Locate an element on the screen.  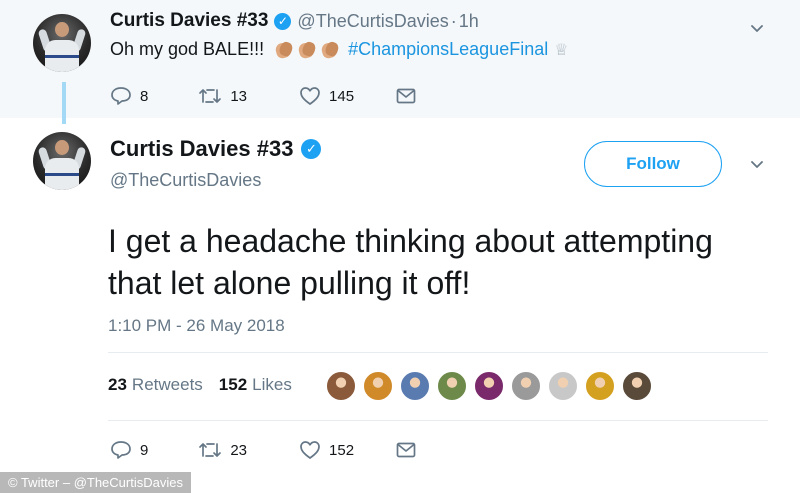
main-tweet-author-handle: @TheCurtisDavies is located at coordinates (185, 180).